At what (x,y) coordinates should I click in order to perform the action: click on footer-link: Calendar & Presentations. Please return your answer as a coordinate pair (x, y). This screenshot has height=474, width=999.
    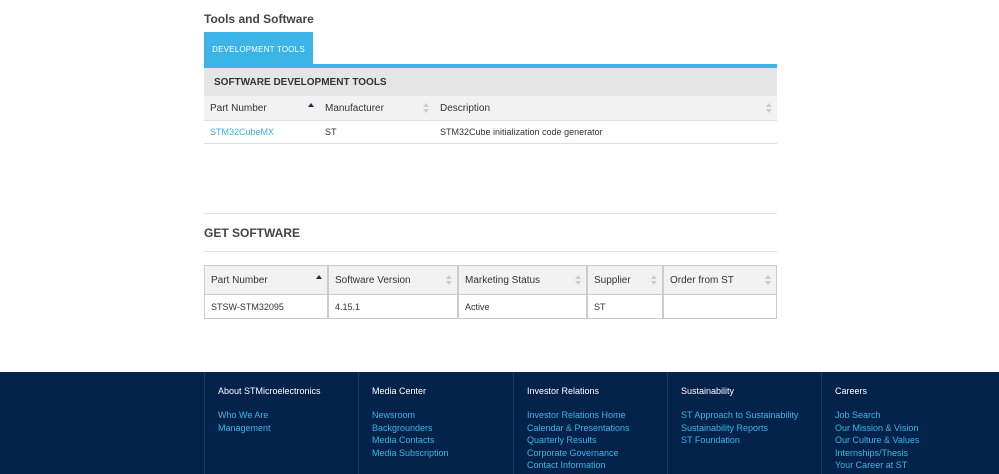
    Looking at the image, I should click on (597, 428).